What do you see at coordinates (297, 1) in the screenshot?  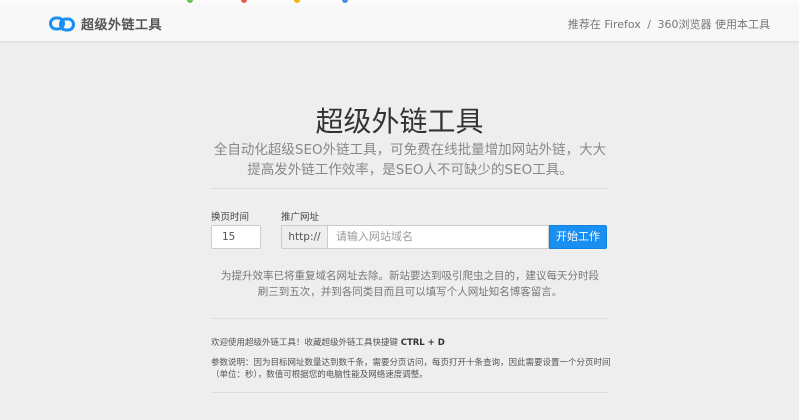 I see `strip-yellow-dot` at bounding box center [297, 1].